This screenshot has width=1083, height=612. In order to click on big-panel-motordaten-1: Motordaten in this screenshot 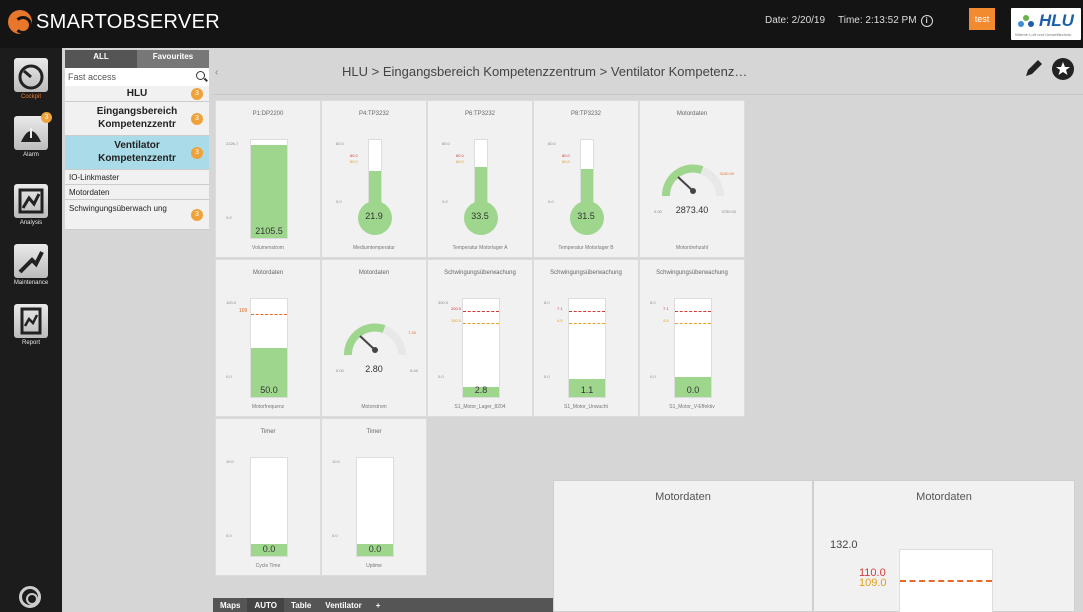, I will do `click(683, 546)`.